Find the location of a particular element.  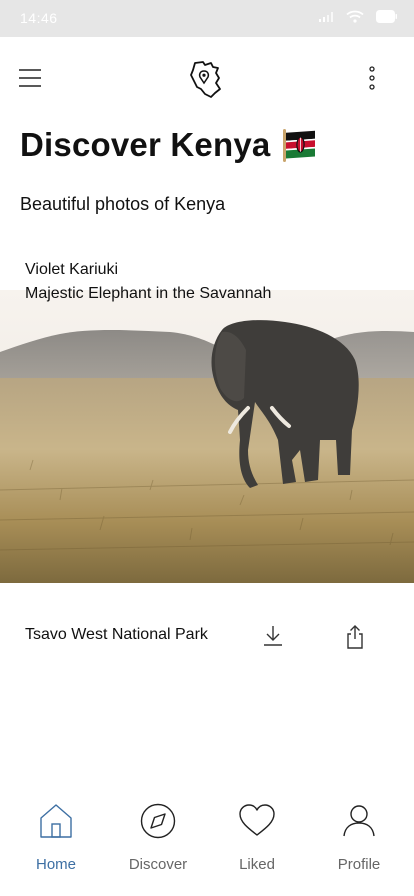

hamburger-menu-icon is located at coordinates (30, 78).